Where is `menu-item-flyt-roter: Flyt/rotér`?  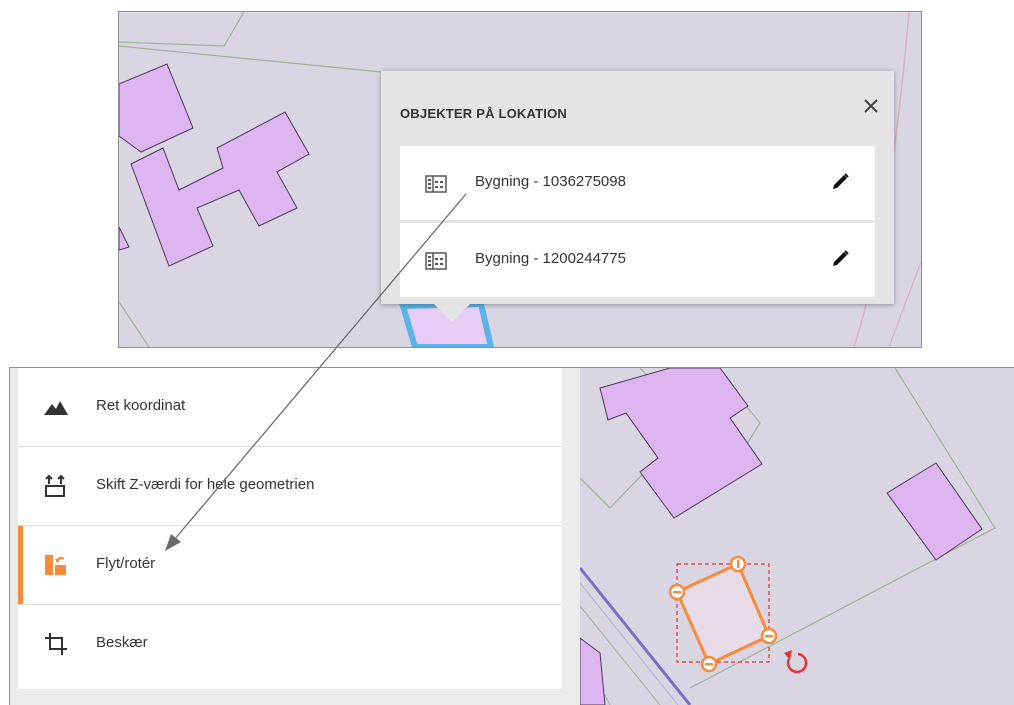 menu-item-flyt-roter: Flyt/rotér is located at coordinates (290, 565).